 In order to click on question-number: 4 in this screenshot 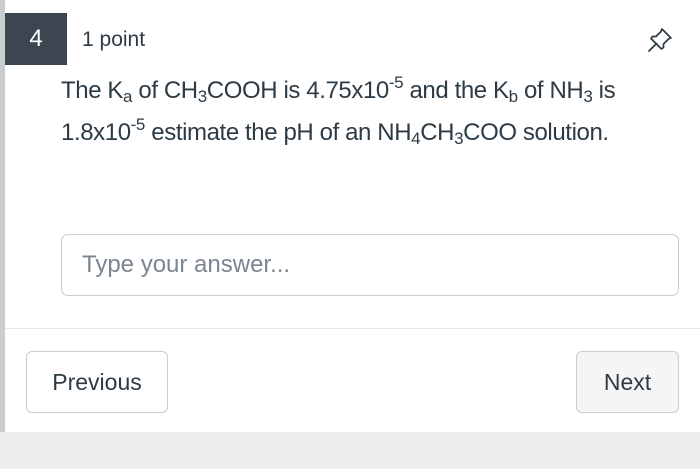, I will do `click(36, 39)`.